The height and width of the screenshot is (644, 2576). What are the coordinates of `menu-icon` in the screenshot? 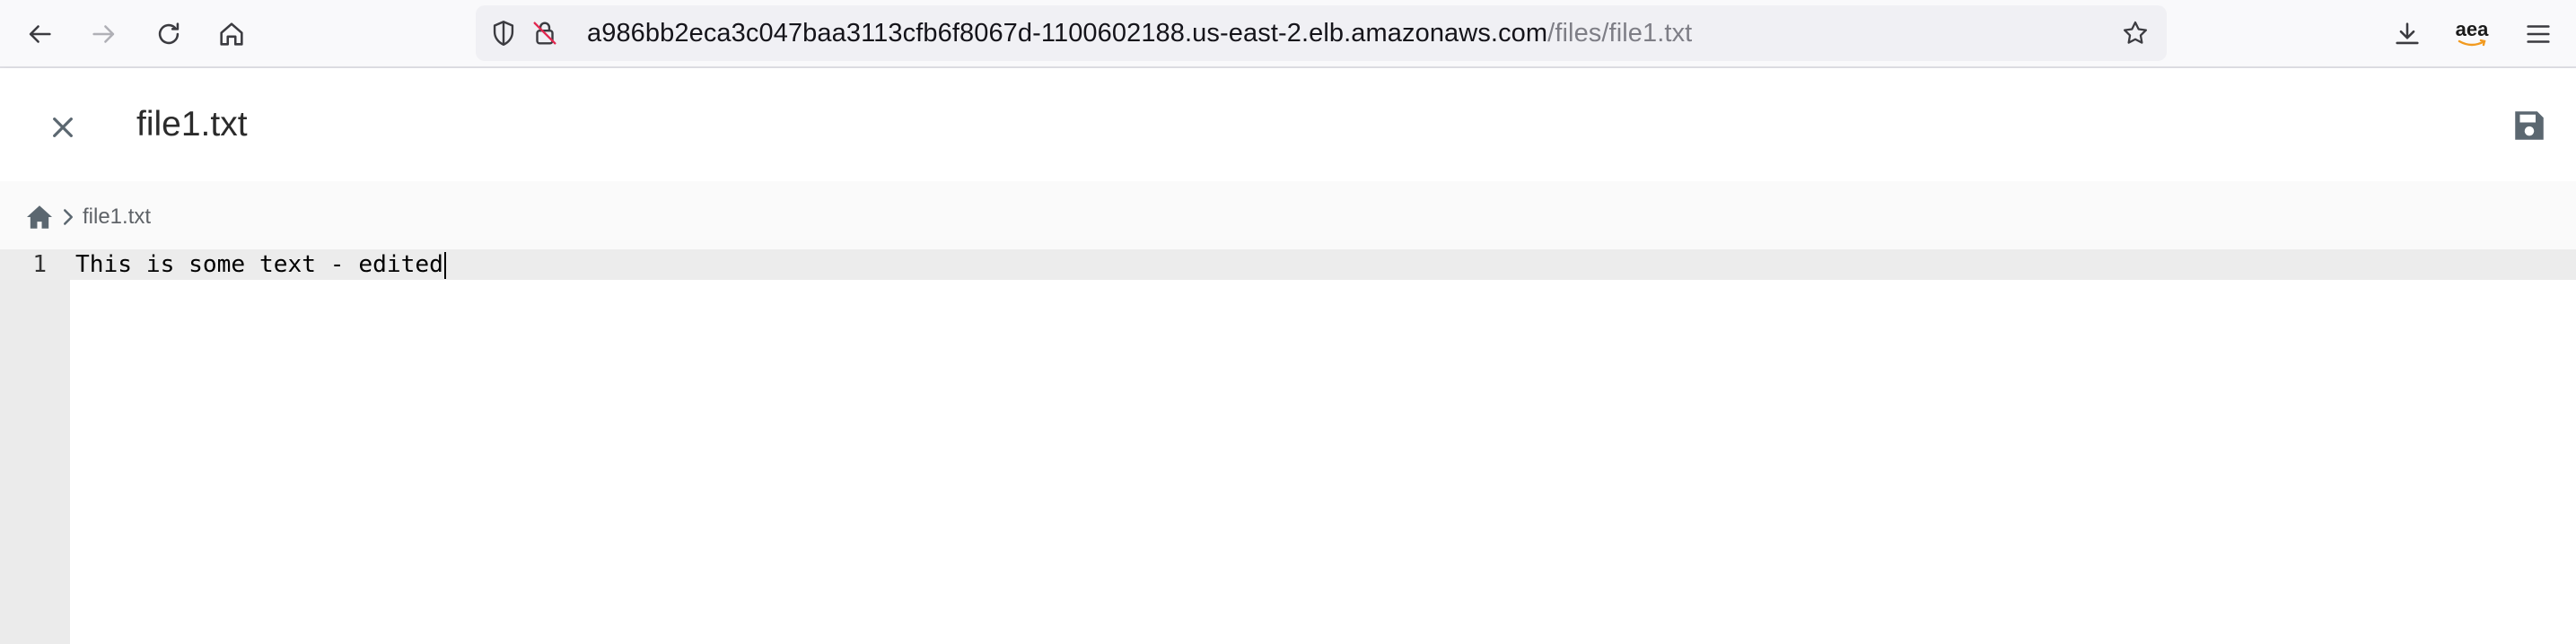 It's located at (2538, 34).